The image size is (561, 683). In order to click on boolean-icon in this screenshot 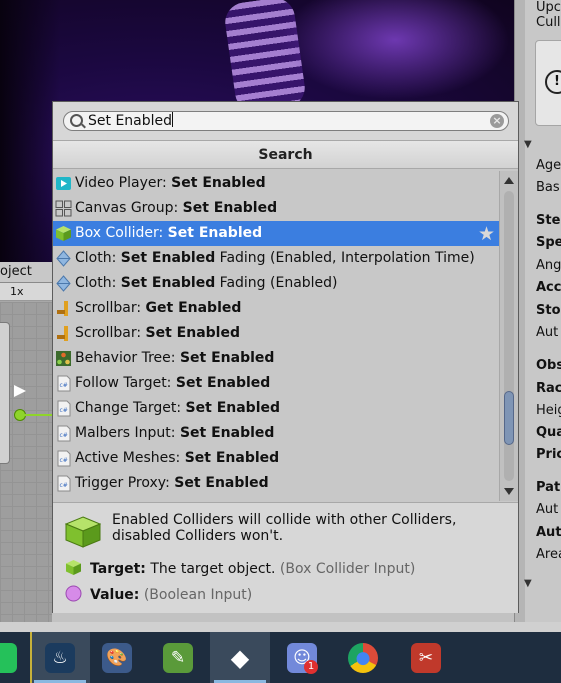, I will do `click(73, 593)`.